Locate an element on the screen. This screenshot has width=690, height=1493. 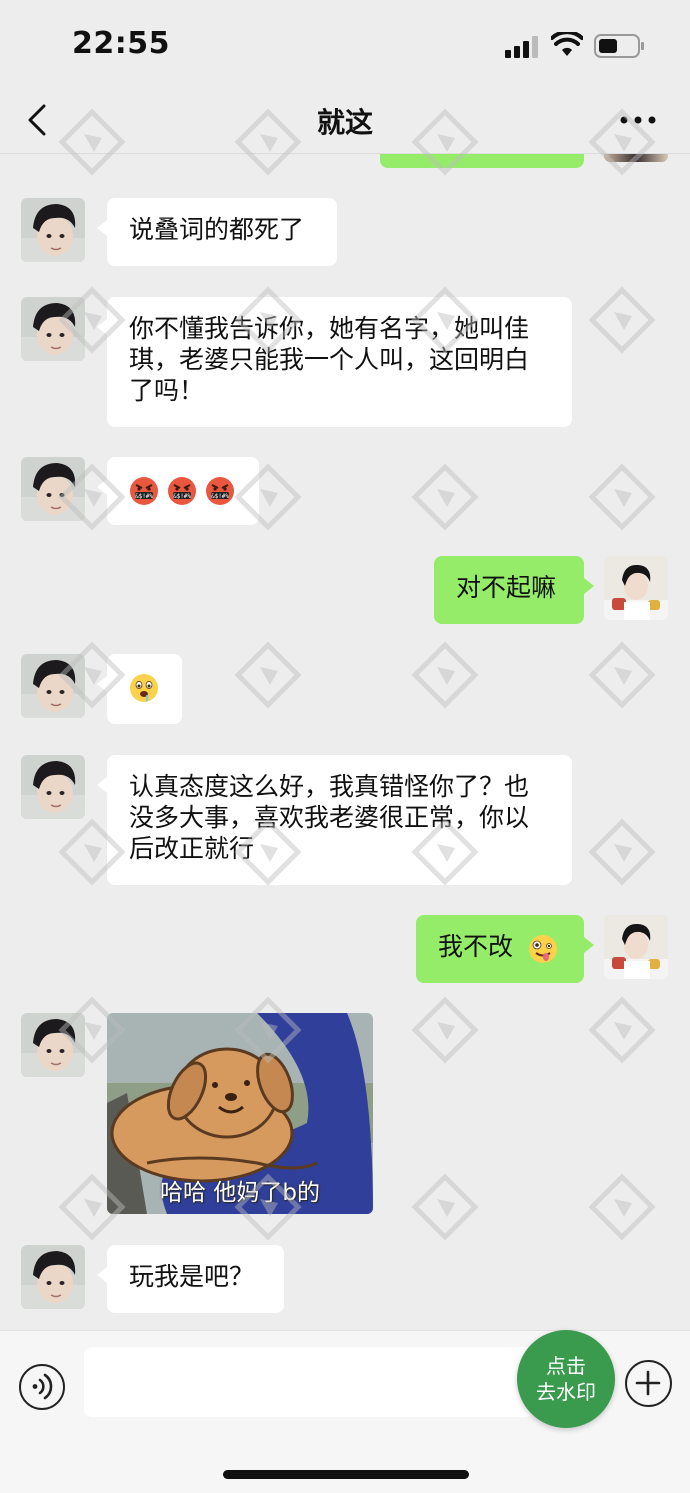
zany-face-icon is located at coordinates (543, 949).